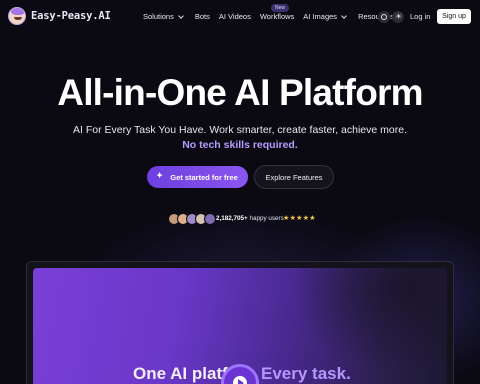 The height and width of the screenshot is (384, 480). Describe the element at coordinates (160, 176) in the screenshot. I see `sparkle-icon` at that location.